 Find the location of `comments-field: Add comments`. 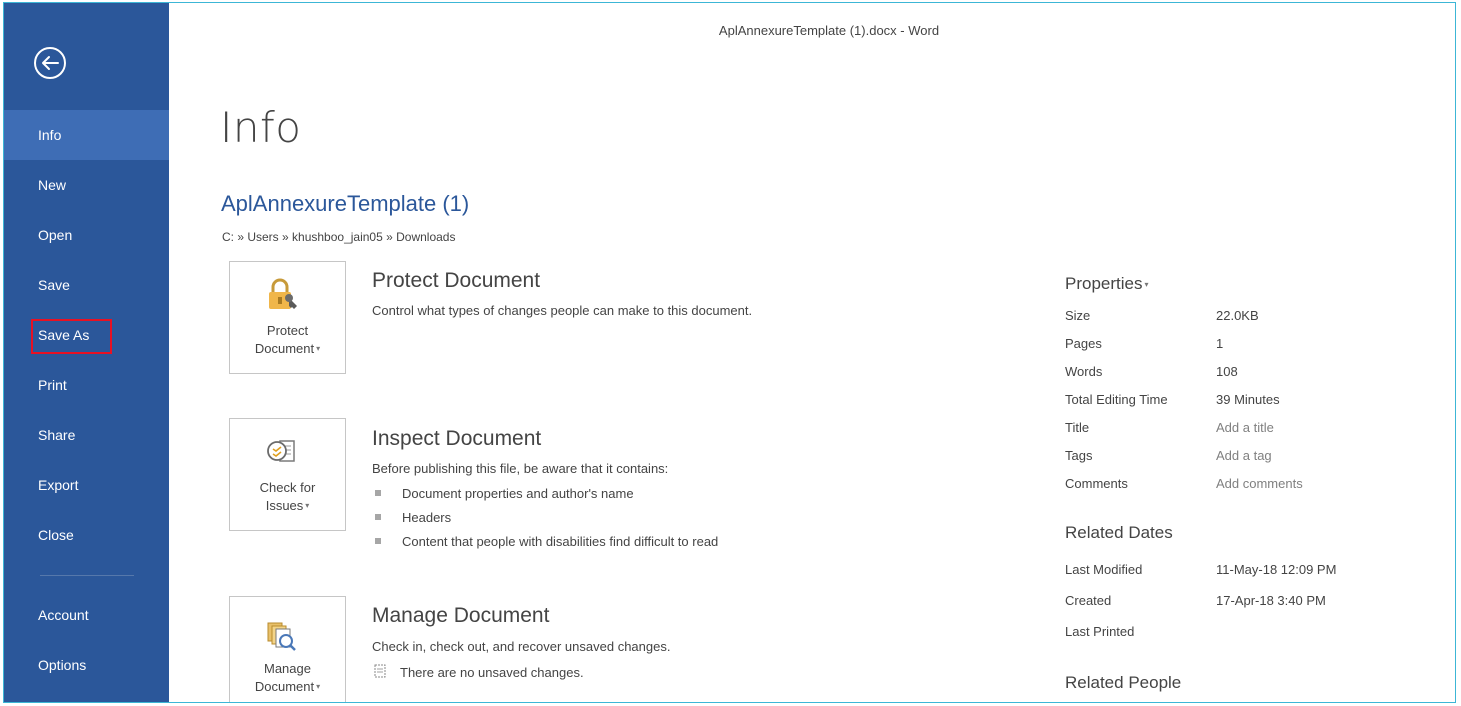

comments-field: Add comments is located at coordinates (1259, 483).